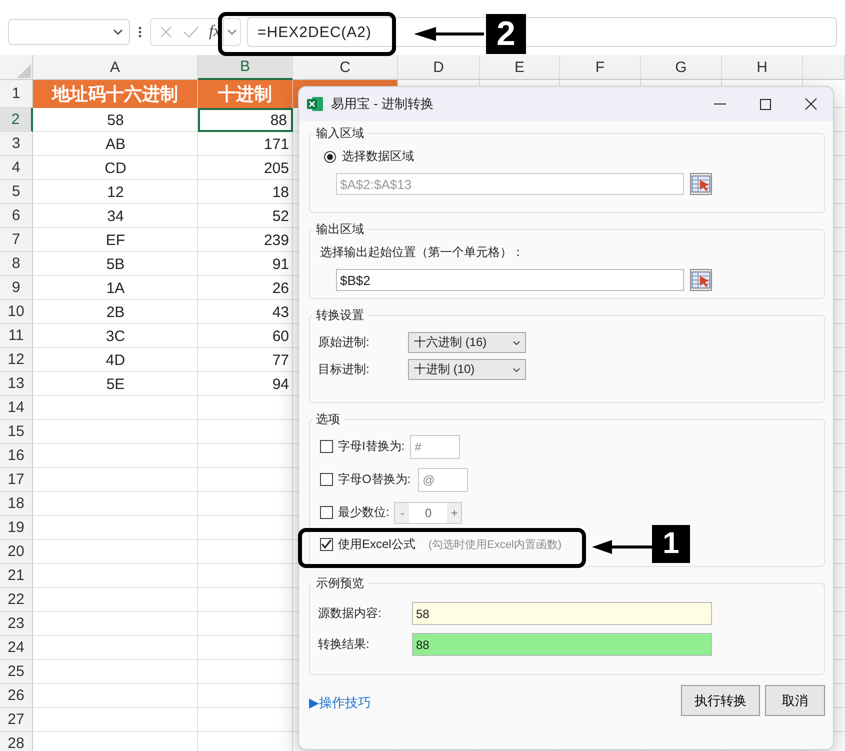 This screenshot has width=845, height=751. Describe the element at coordinates (467, 369) in the screenshot. I see `dropdown: 十进制 (10)` at that location.